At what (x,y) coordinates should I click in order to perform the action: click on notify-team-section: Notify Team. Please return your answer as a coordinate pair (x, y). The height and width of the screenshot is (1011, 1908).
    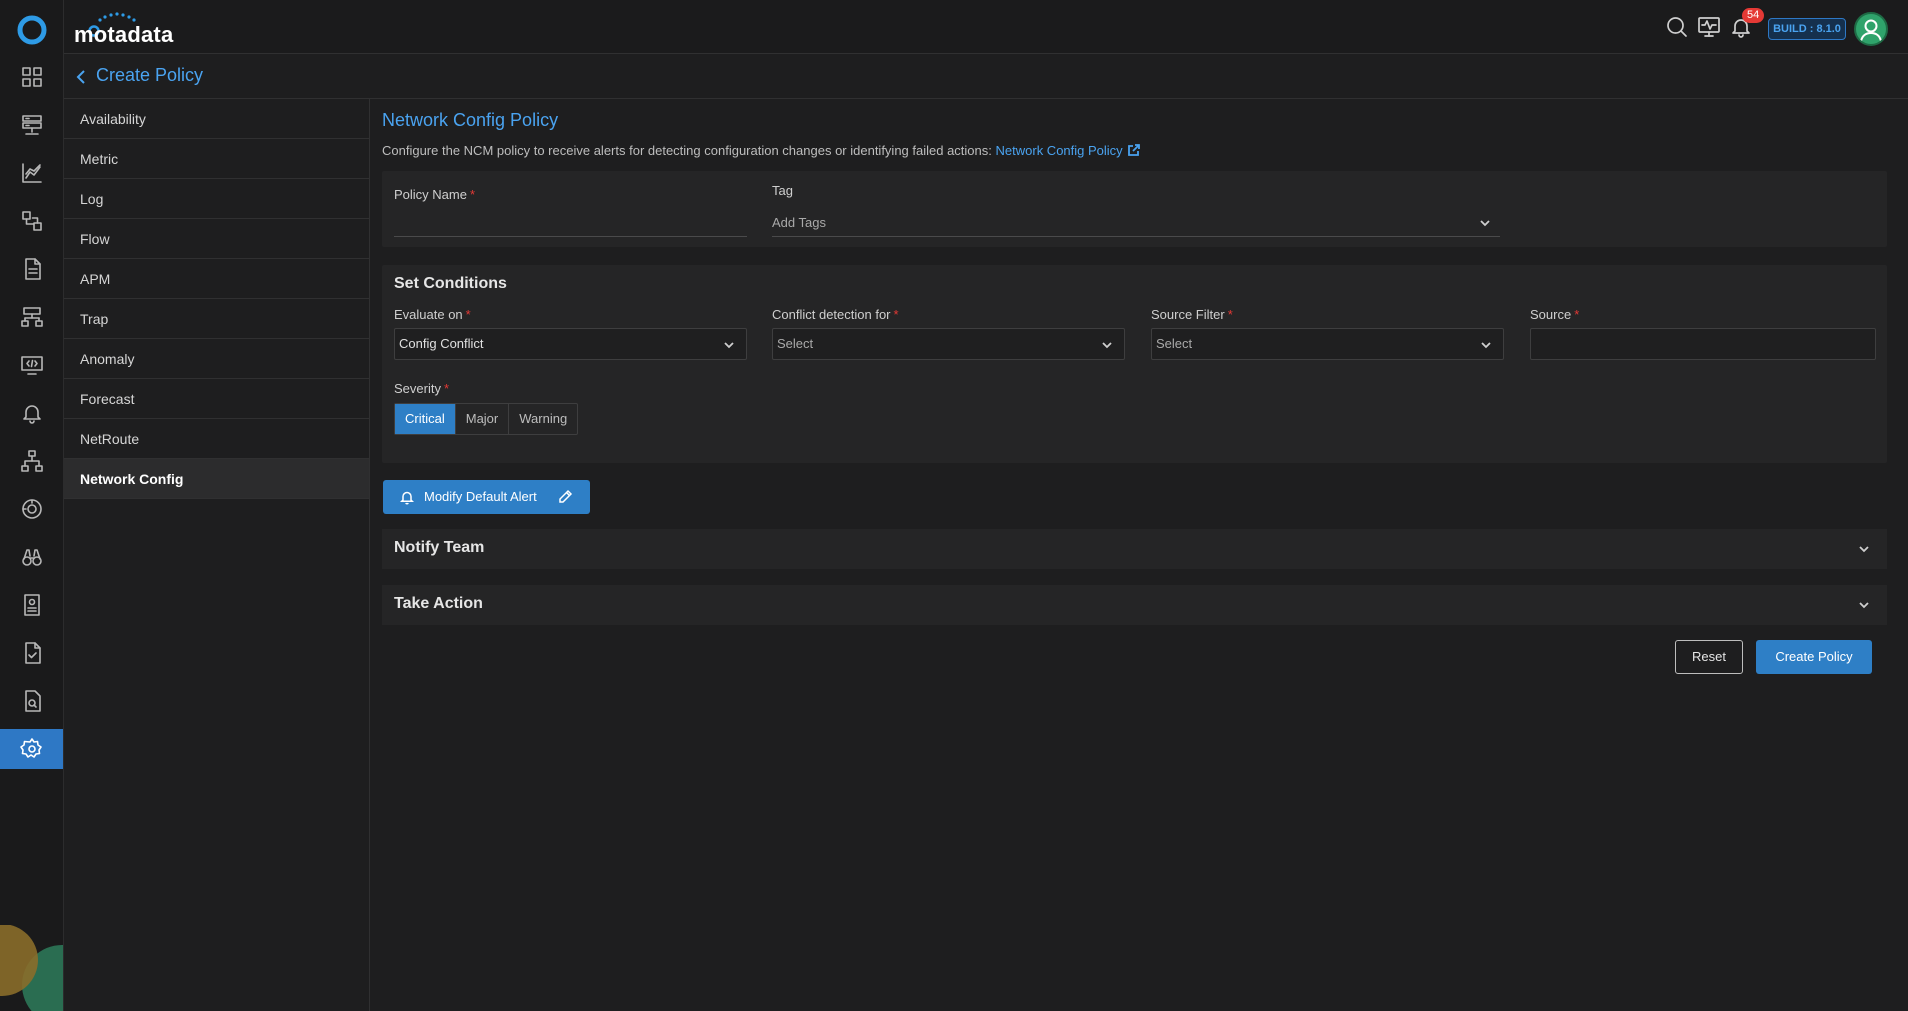
    Looking at the image, I should click on (1134, 549).